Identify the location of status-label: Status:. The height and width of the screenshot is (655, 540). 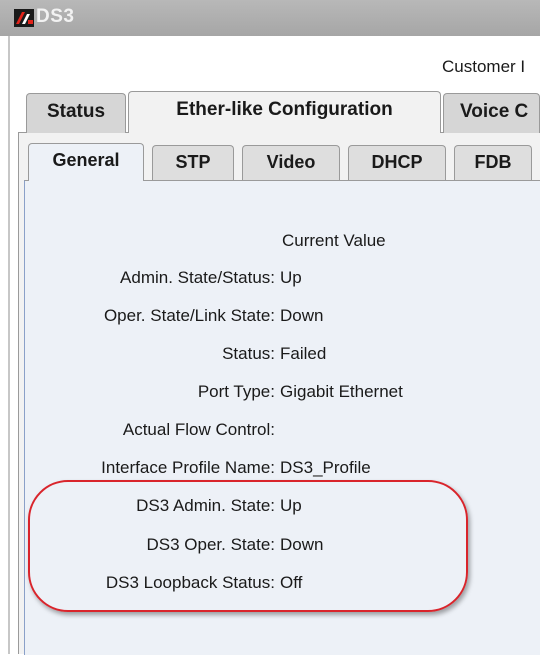
(248, 353).